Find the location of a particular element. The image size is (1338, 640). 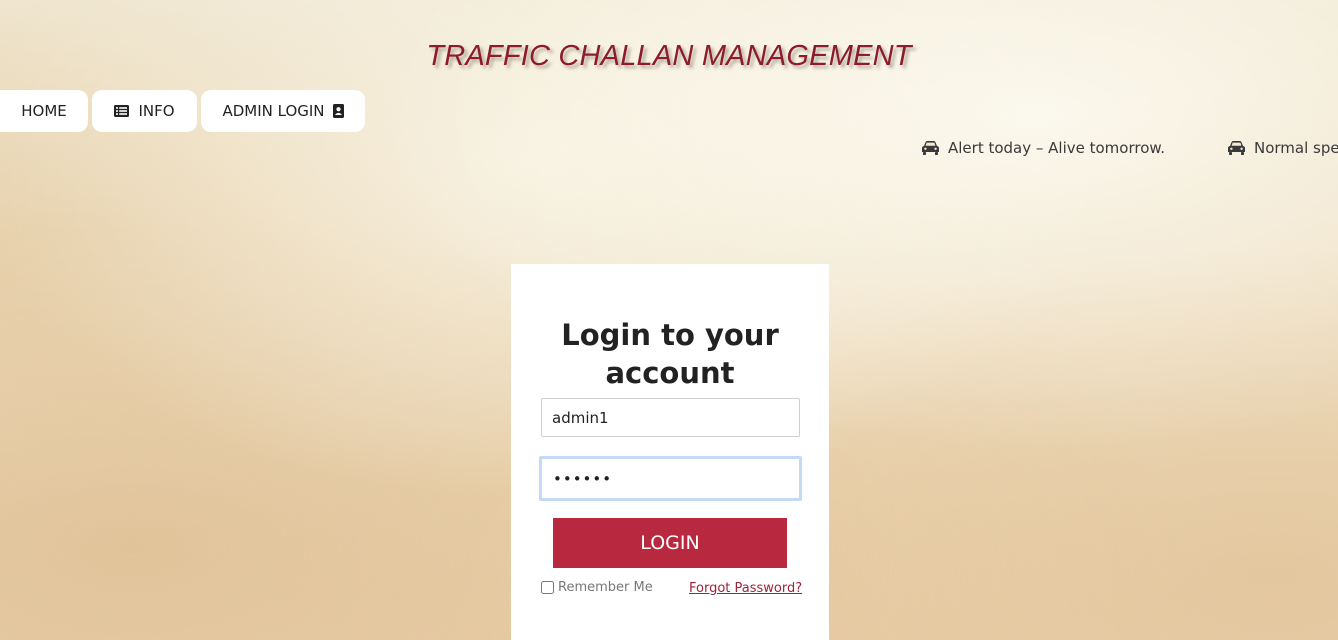

ticker-text: Alert today – Alive tomorrow. is located at coordinates (1057, 148).